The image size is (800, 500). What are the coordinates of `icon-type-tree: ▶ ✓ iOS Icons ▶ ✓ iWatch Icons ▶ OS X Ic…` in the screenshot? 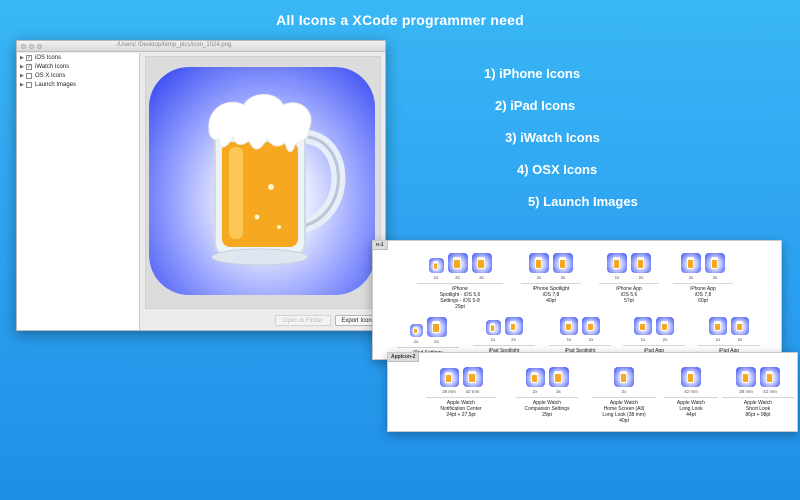 It's located at (78, 191).